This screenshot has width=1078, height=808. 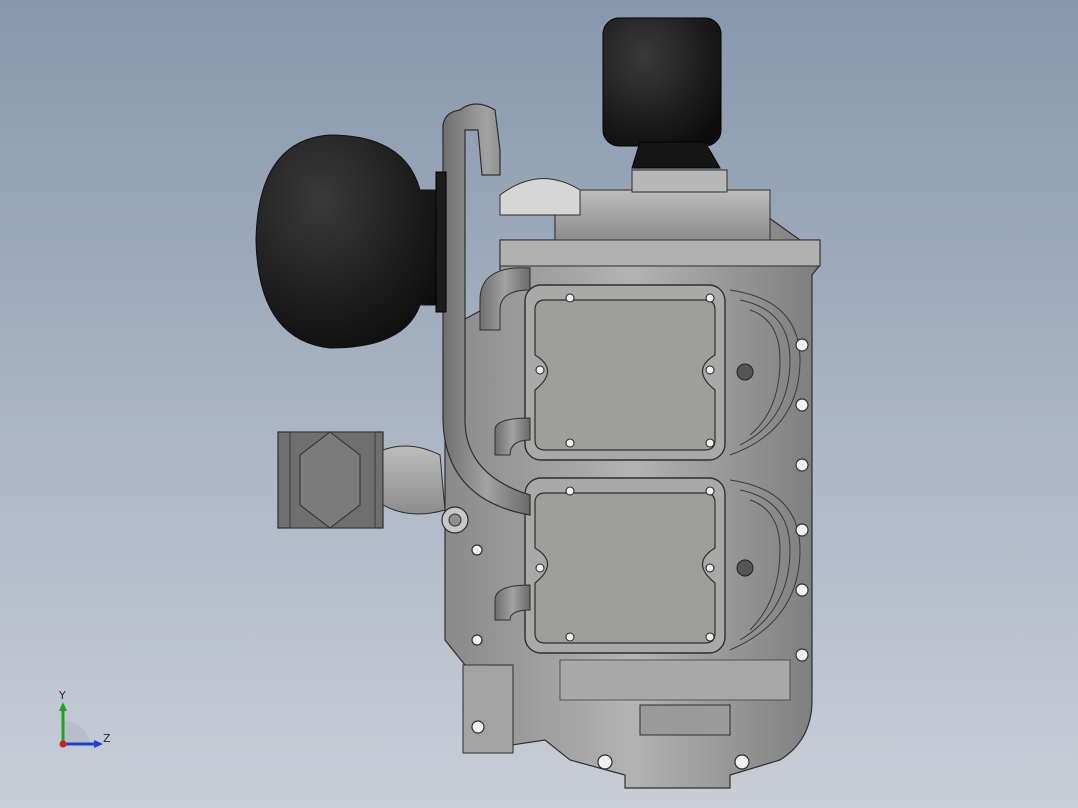 I want to click on triad-plane-icon, so click(x=76, y=732).